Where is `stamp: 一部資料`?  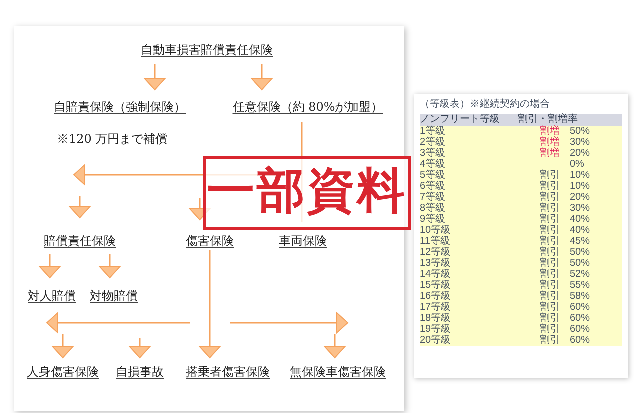 stamp: 一部資料 is located at coordinates (307, 193).